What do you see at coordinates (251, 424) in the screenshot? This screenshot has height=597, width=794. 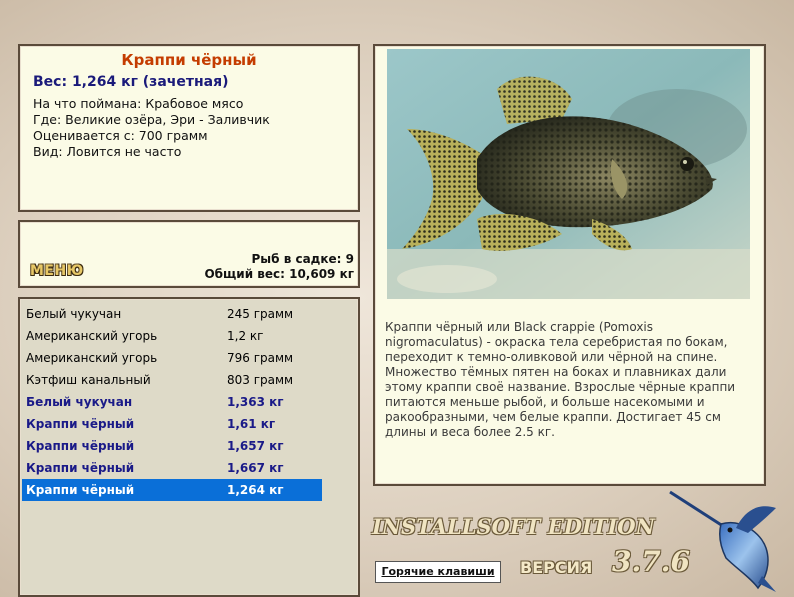 I see `catch-weight: 1,61 кг` at bounding box center [251, 424].